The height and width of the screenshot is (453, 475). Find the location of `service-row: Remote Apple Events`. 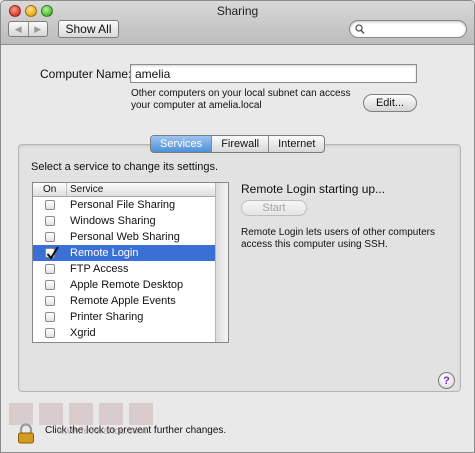

service-row: Remote Apple Events is located at coordinates (124, 301).